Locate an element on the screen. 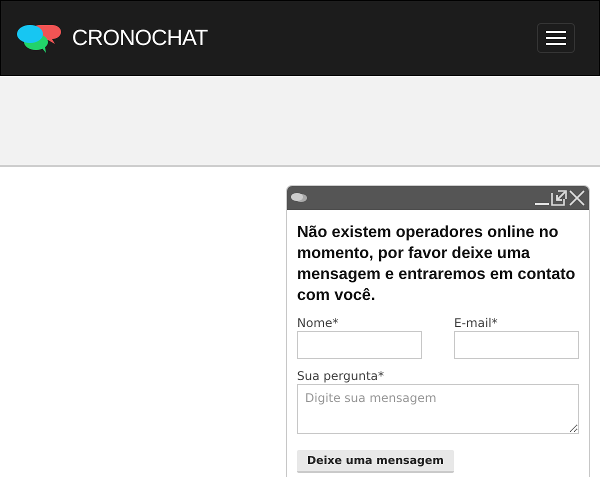  menu-button is located at coordinates (556, 38).